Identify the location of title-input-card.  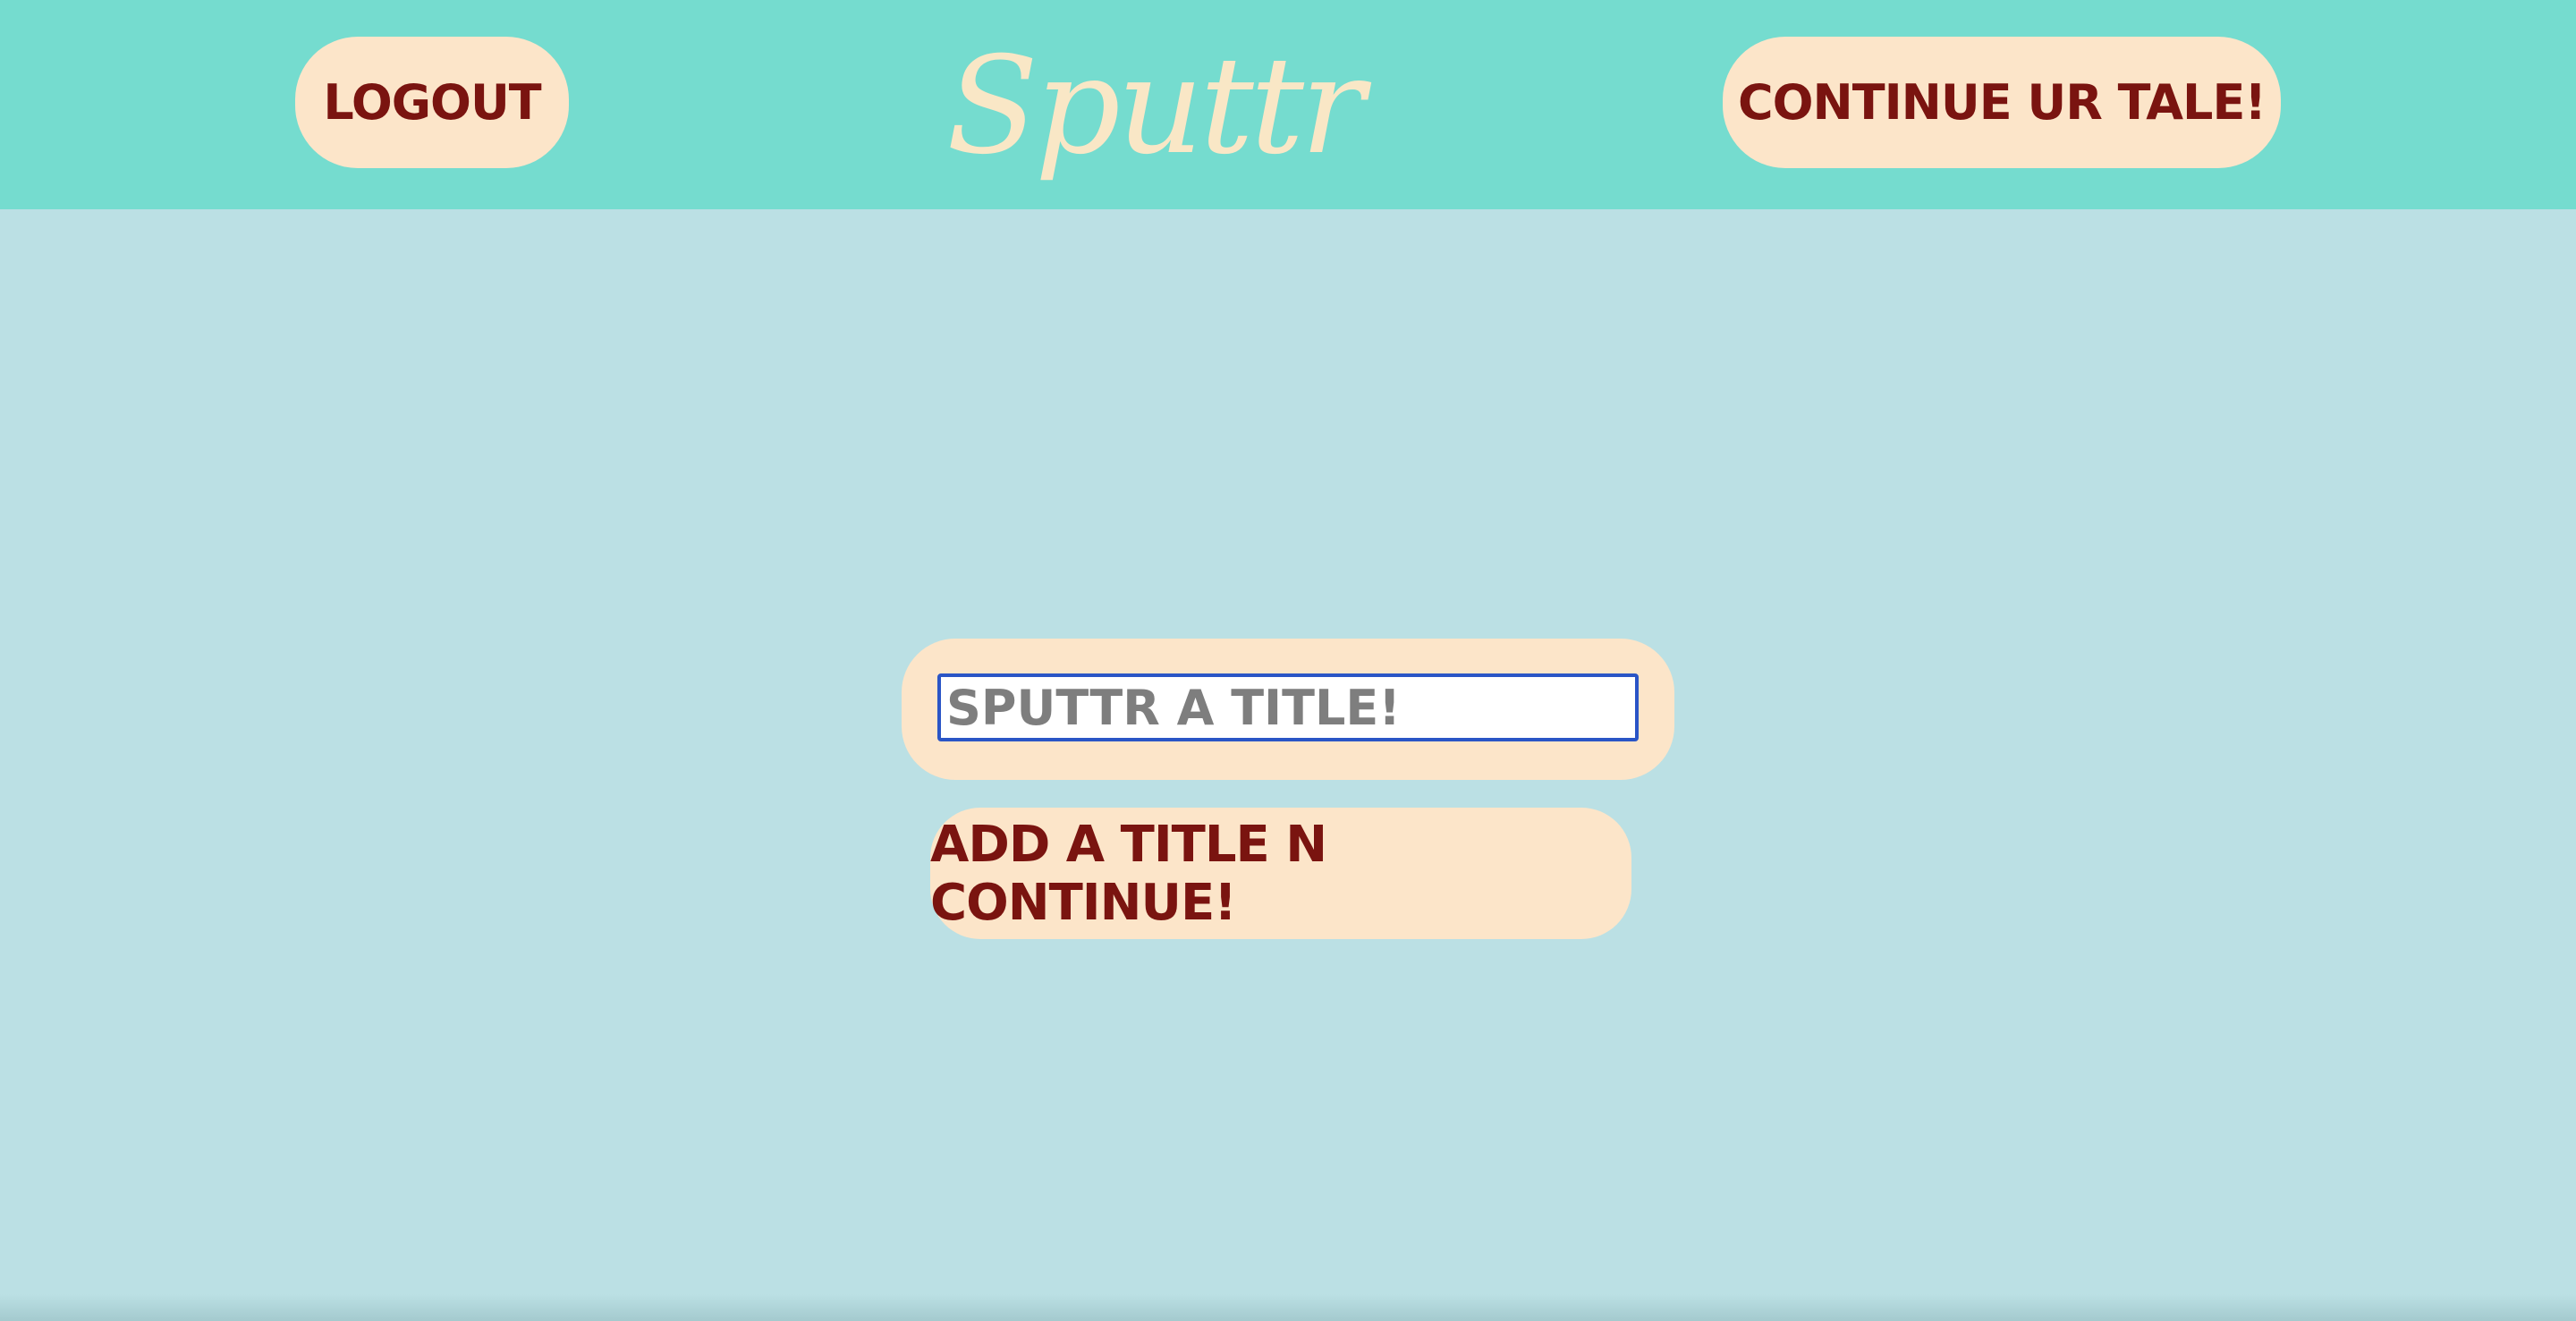
(1288, 709).